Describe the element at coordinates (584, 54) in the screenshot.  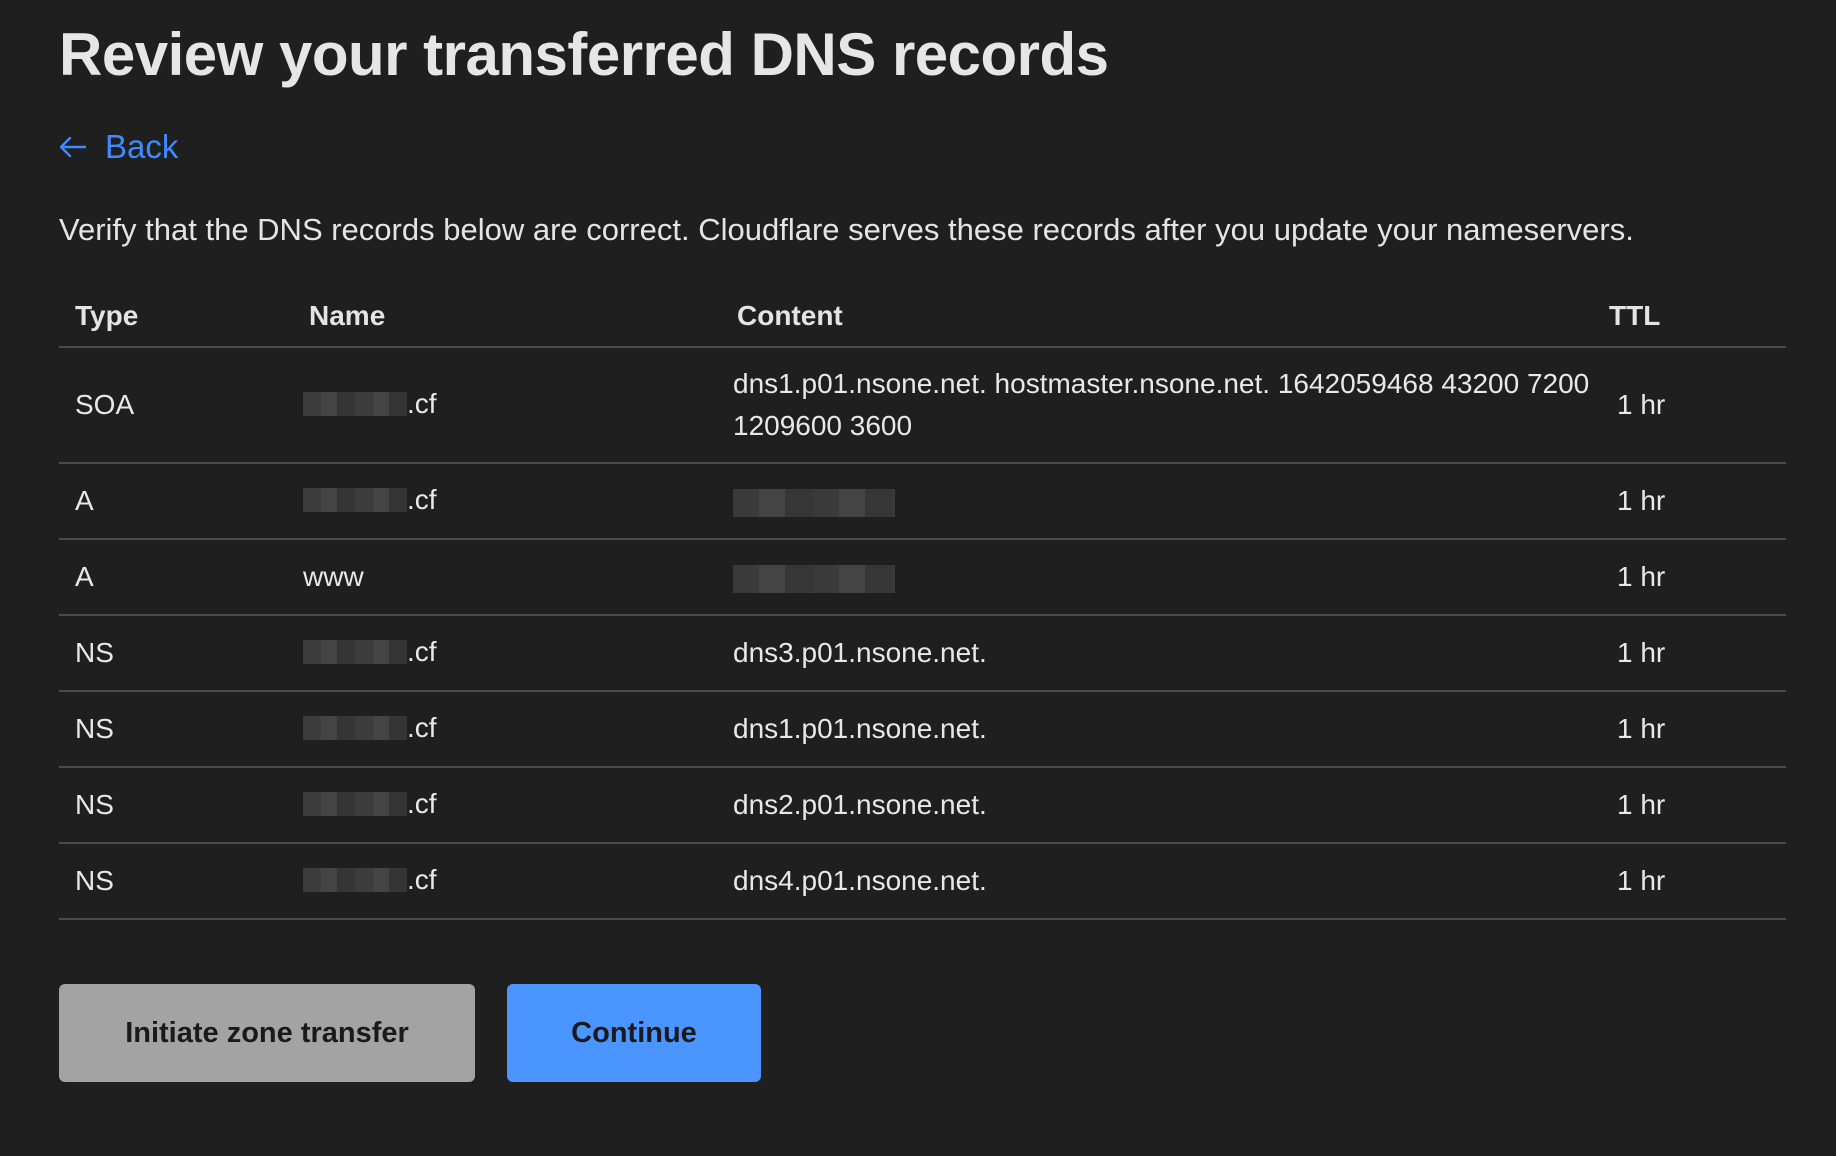
I see `page-title: Review your transferred DNS records` at that location.